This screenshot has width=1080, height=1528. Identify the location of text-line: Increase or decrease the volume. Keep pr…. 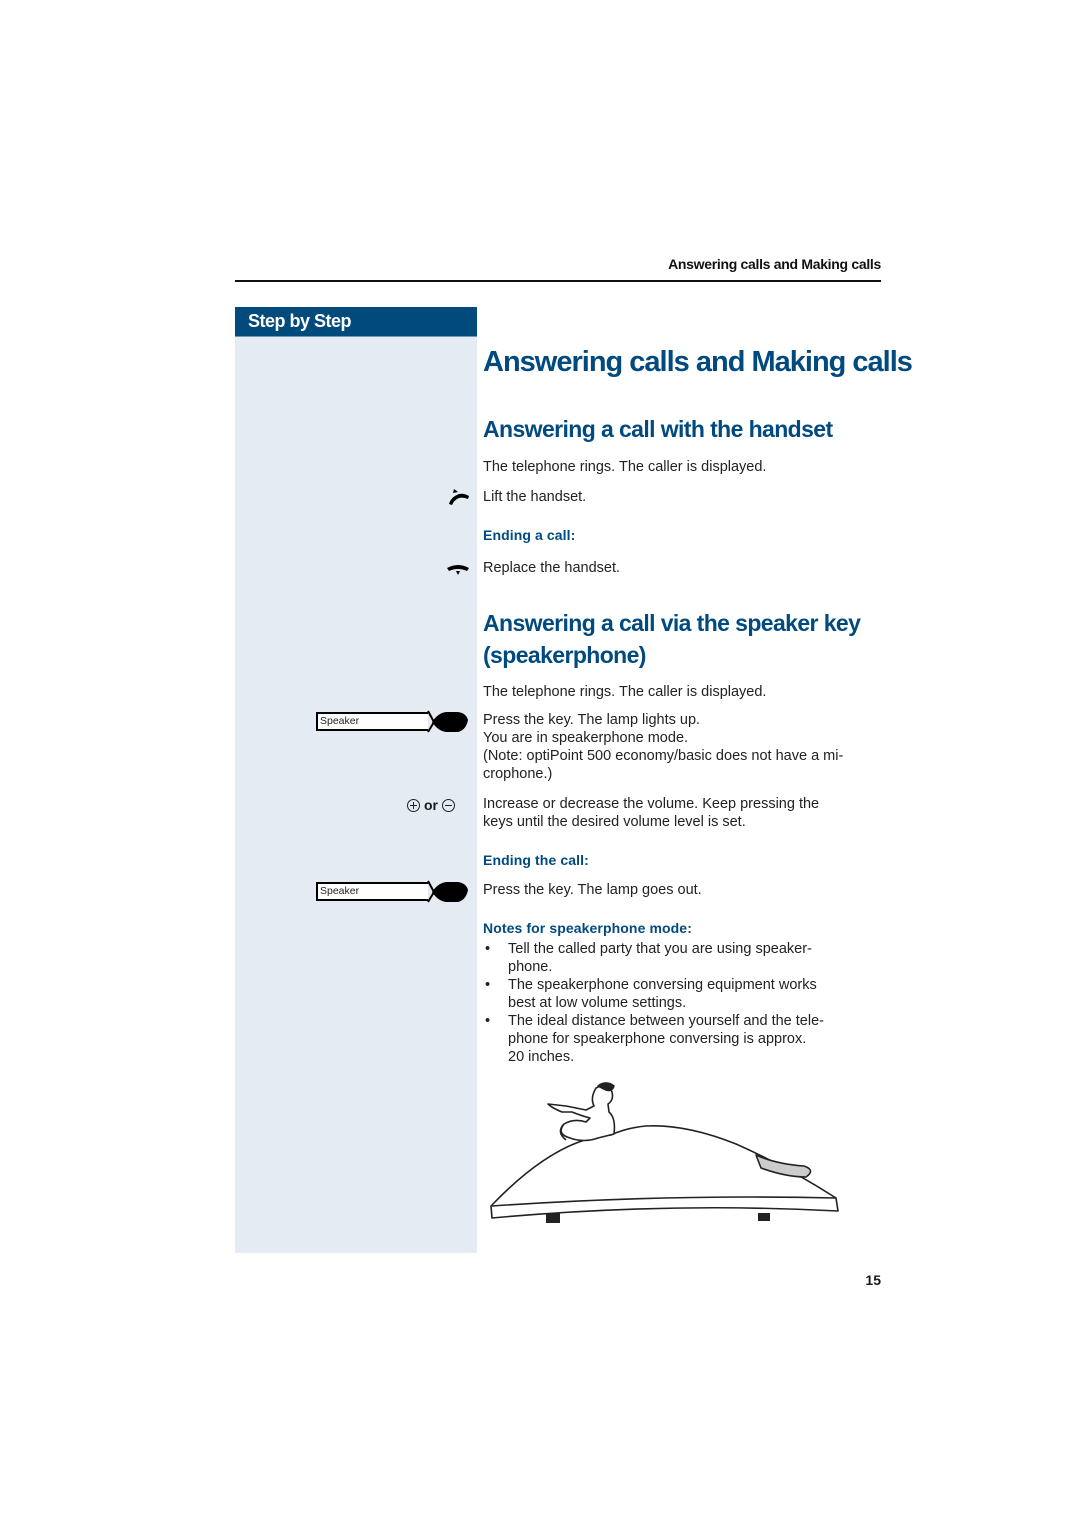
(651, 804).